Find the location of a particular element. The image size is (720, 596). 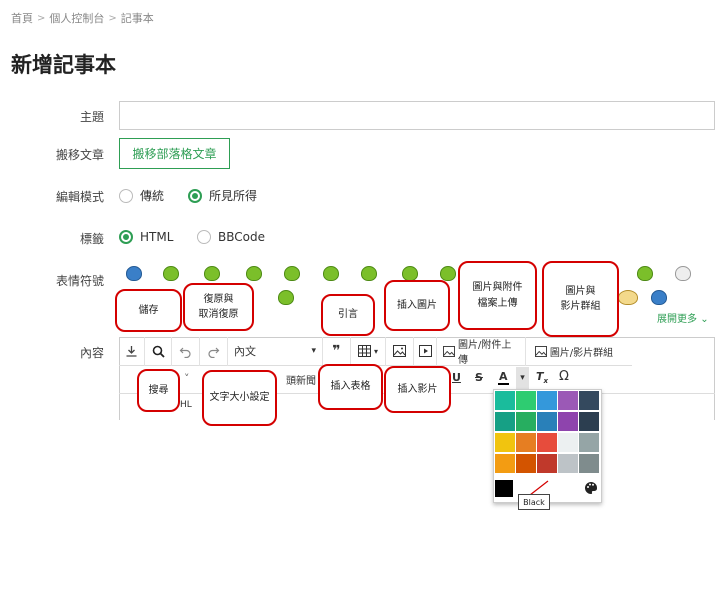

callout-search: 搜尋 is located at coordinates (158, 390).